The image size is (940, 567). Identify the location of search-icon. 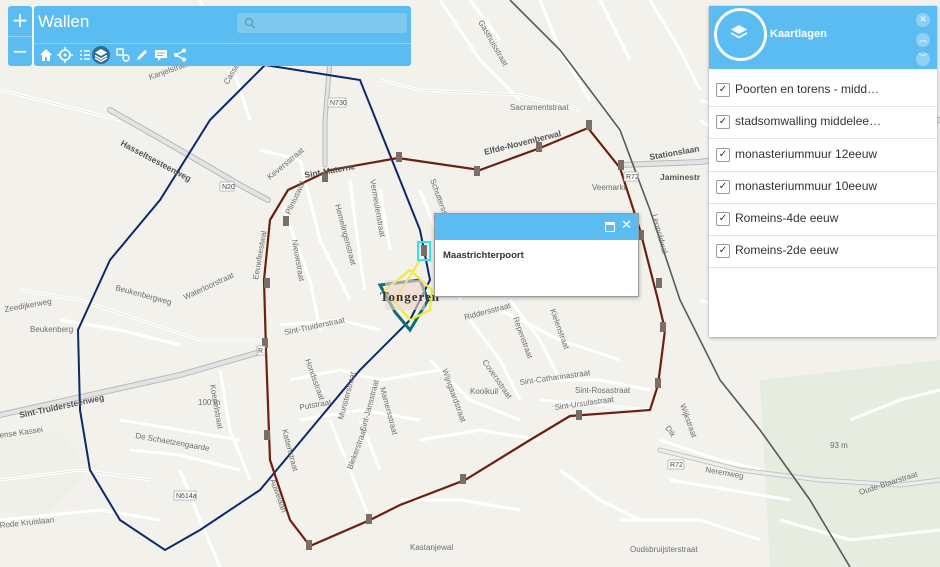
(250, 23).